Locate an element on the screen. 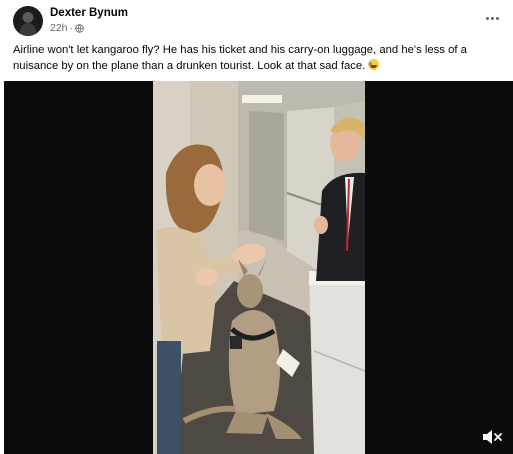  post-time: 22h is located at coordinates (59, 28).